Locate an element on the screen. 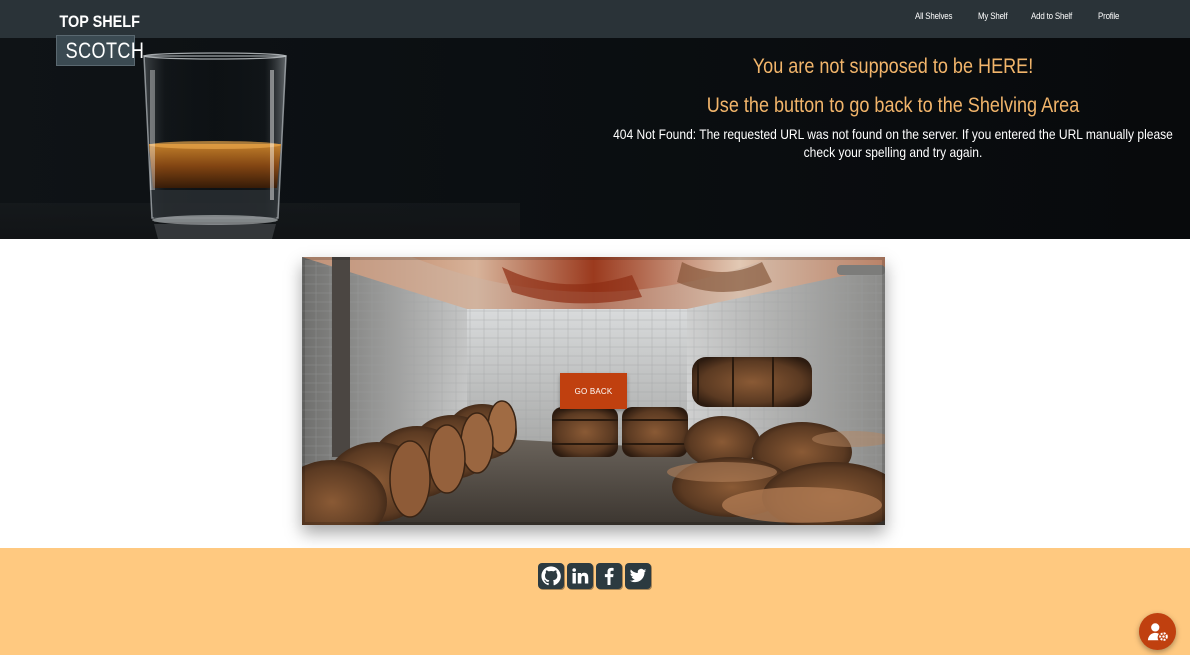 Image resolution: width=1190 pixels, height=655 pixels. hero-title: You are not supposed to be HERE! is located at coordinates (893, 66).